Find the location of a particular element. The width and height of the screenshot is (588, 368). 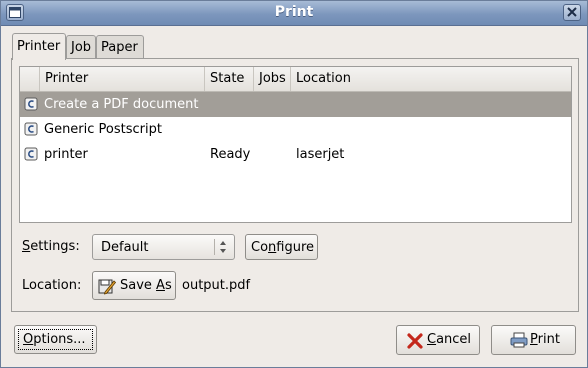

output-filename: output.pdf is located at coordinates (216, 285).